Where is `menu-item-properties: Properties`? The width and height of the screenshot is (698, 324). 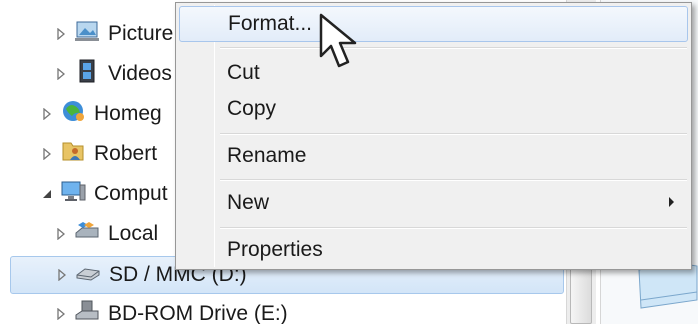 menu-item-properties: Properties is located at coordinates (433, 250).